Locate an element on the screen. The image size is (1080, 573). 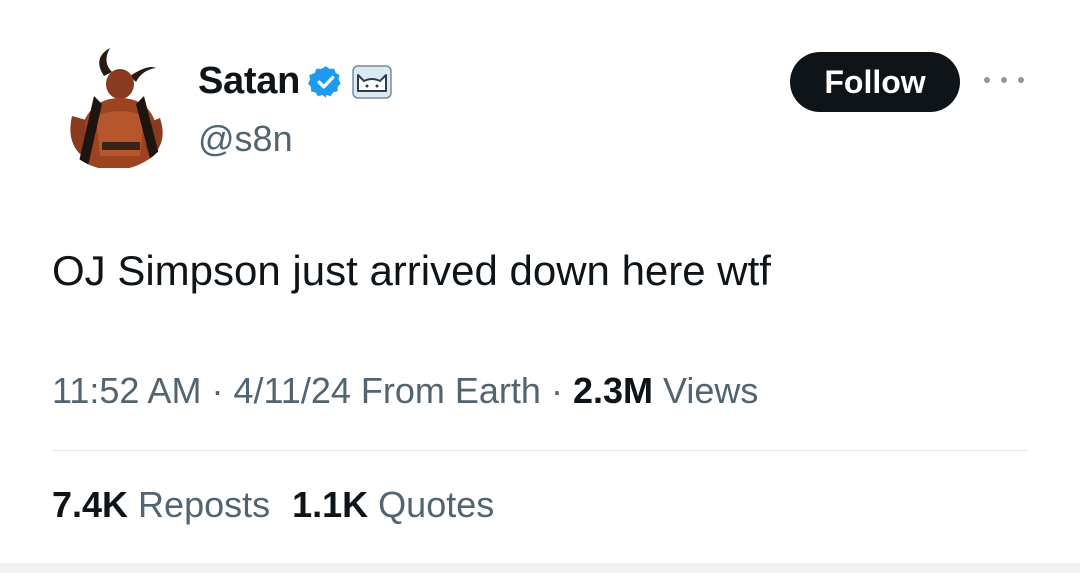
views-count: 2.3M is located at coordinates (612, 390).